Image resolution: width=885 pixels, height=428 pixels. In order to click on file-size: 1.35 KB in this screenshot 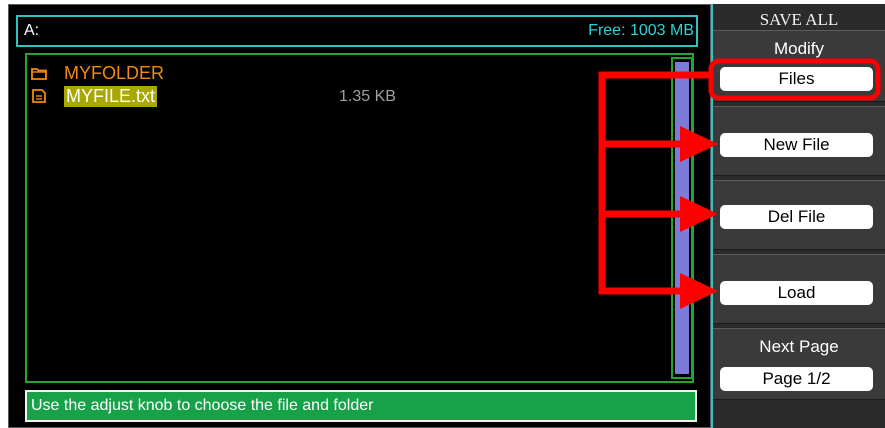, I will do `click(367, 96)`.